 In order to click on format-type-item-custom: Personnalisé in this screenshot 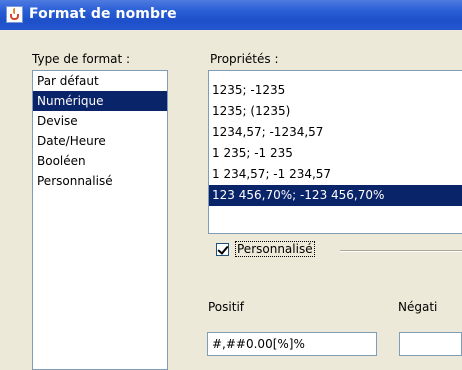, I will do `click(100, 181)`.